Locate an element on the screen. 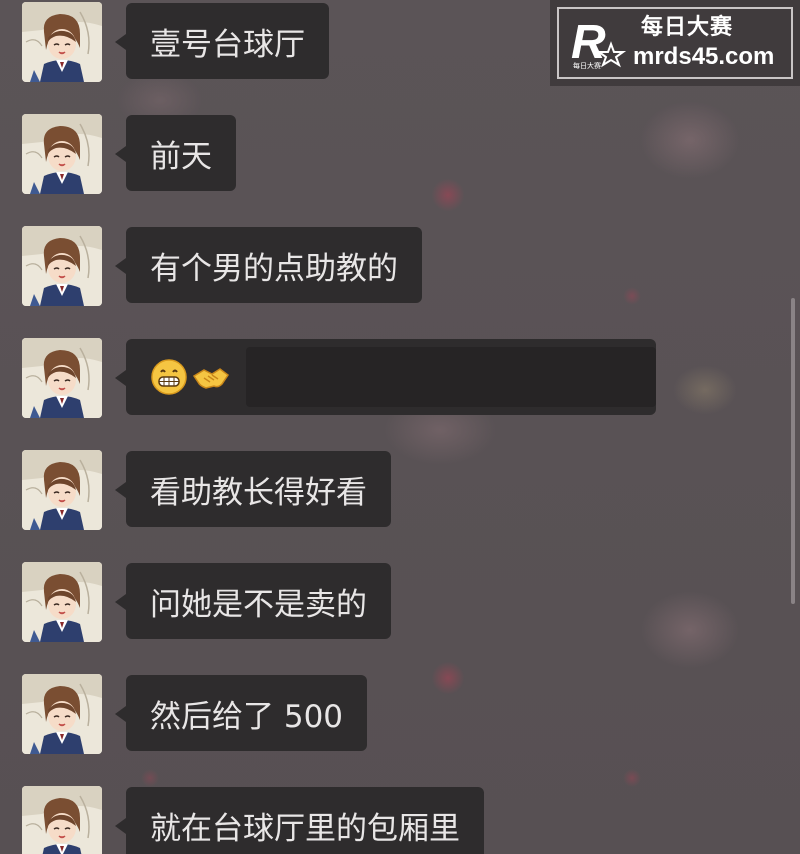  redacted-block is located at coordinates (451, 377).